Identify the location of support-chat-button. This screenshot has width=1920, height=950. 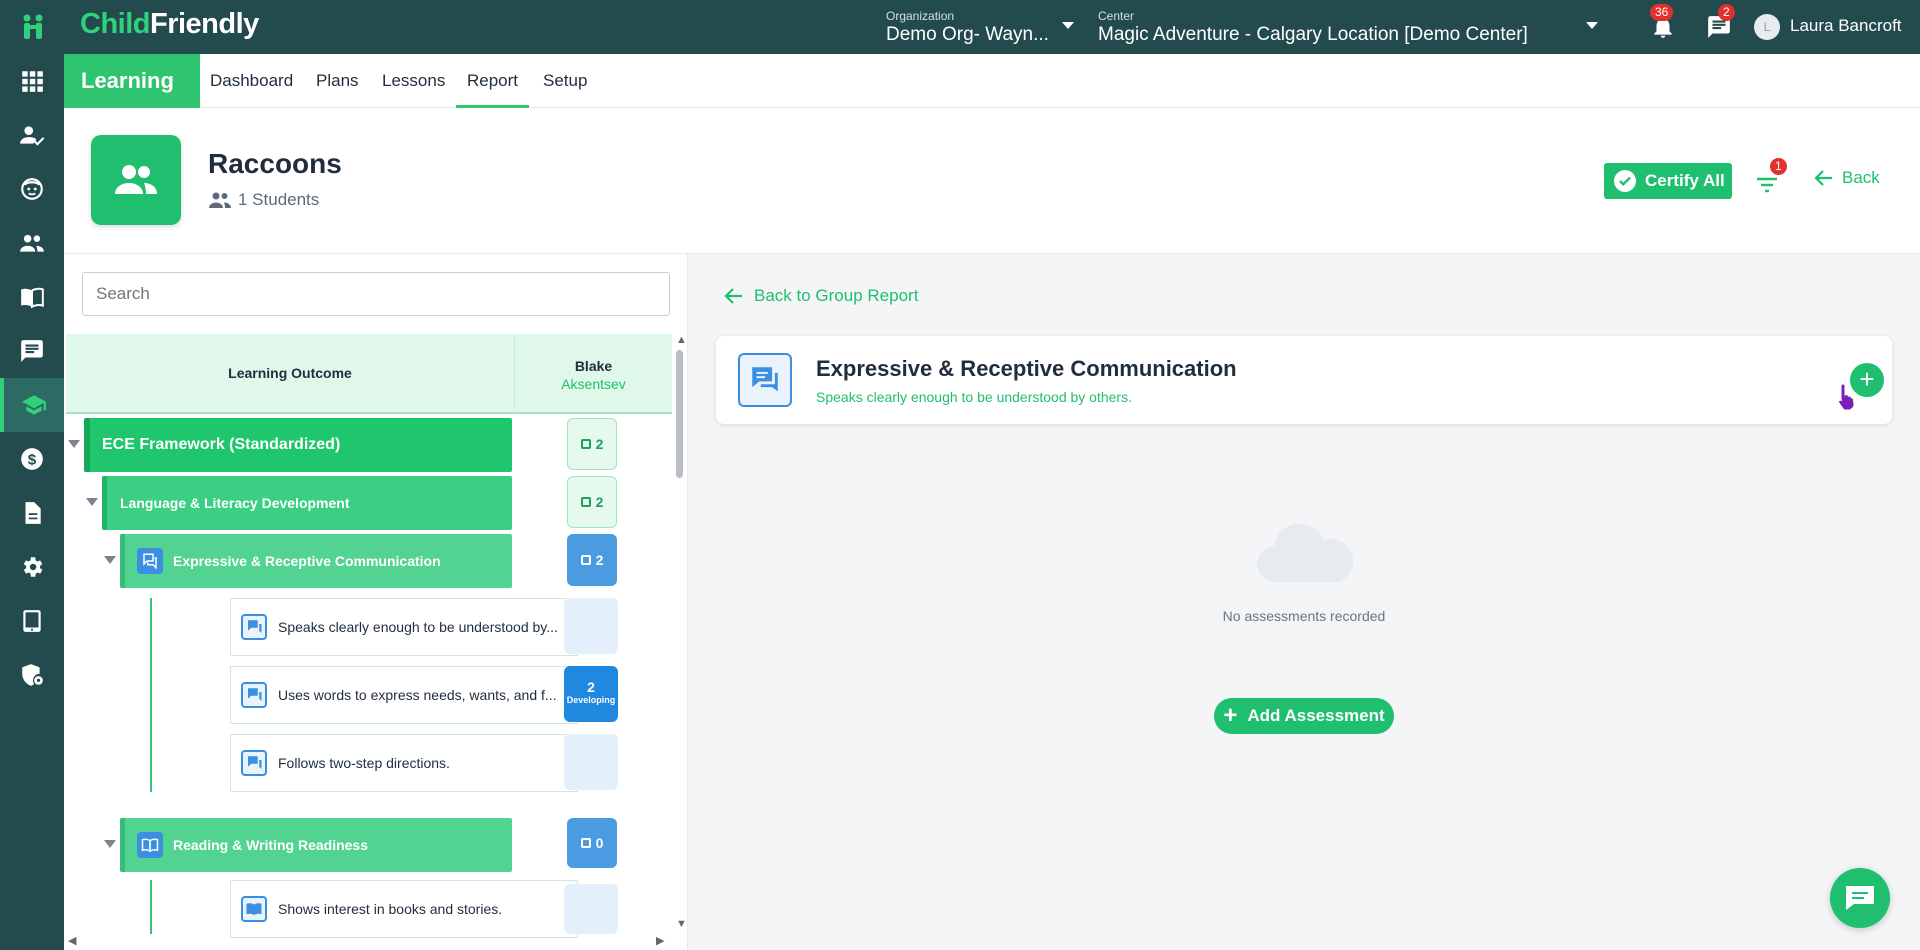
(1860, 898).